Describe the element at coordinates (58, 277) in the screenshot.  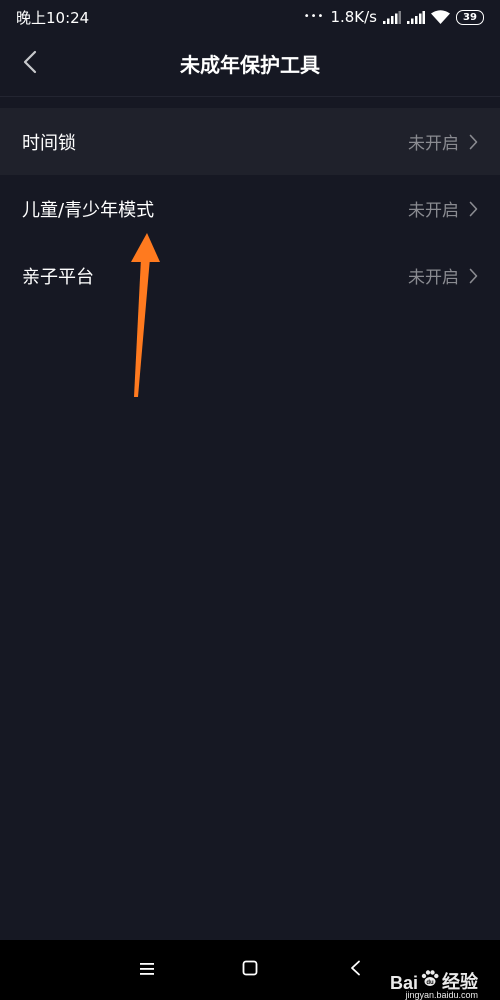
I see `menu-item-label: 亲子平台` at that location.